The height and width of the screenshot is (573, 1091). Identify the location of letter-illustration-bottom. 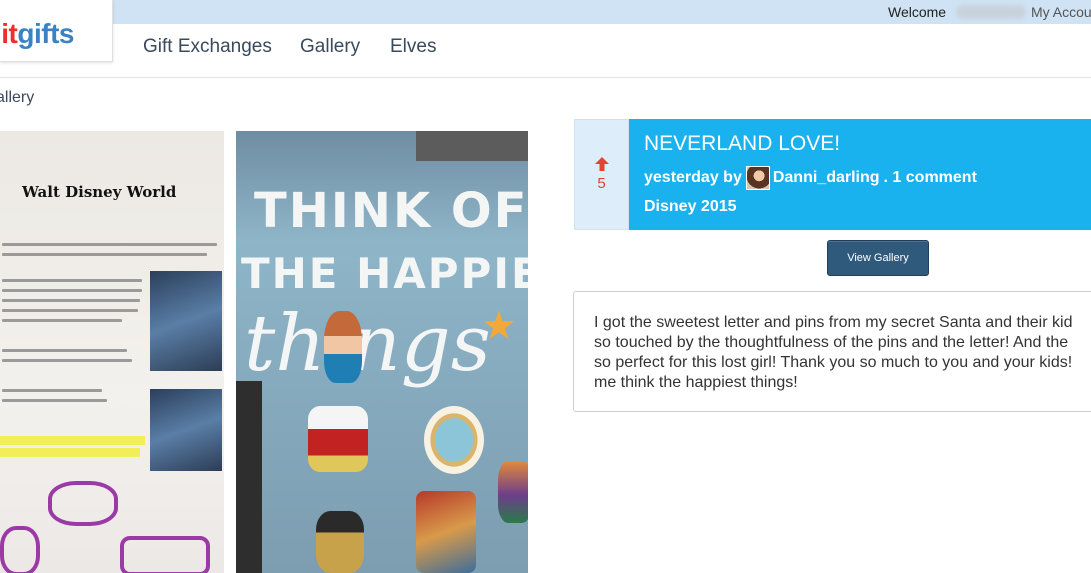
(186, 430).